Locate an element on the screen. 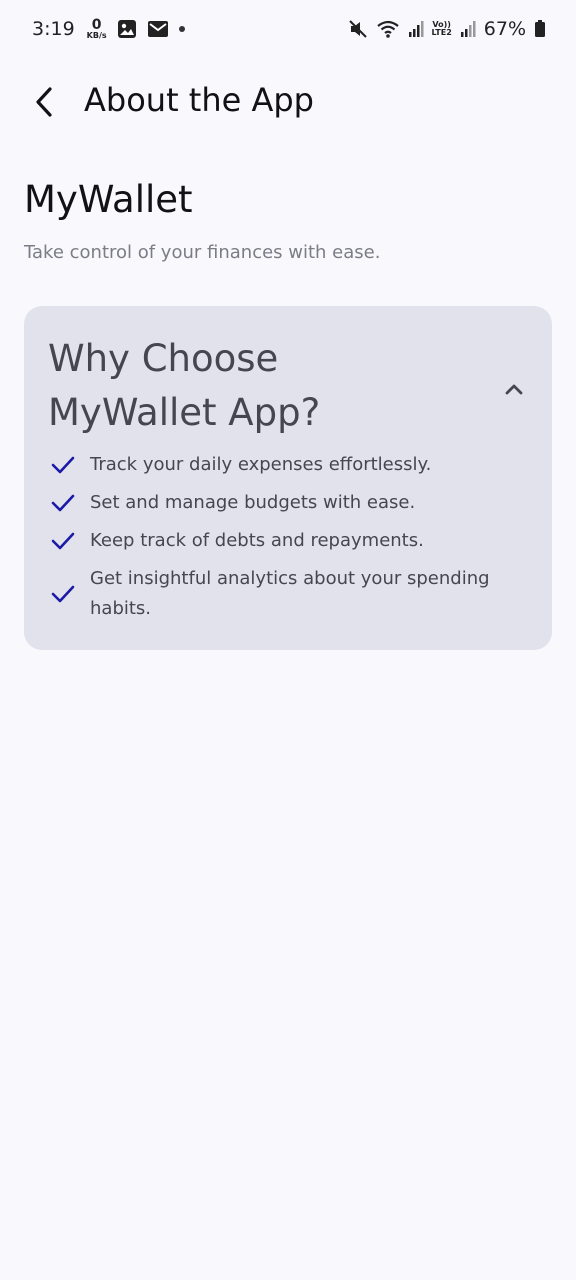 The height and width of the screenshot is (1280, 576). wifi-icon is located at coordinates (387, 29).